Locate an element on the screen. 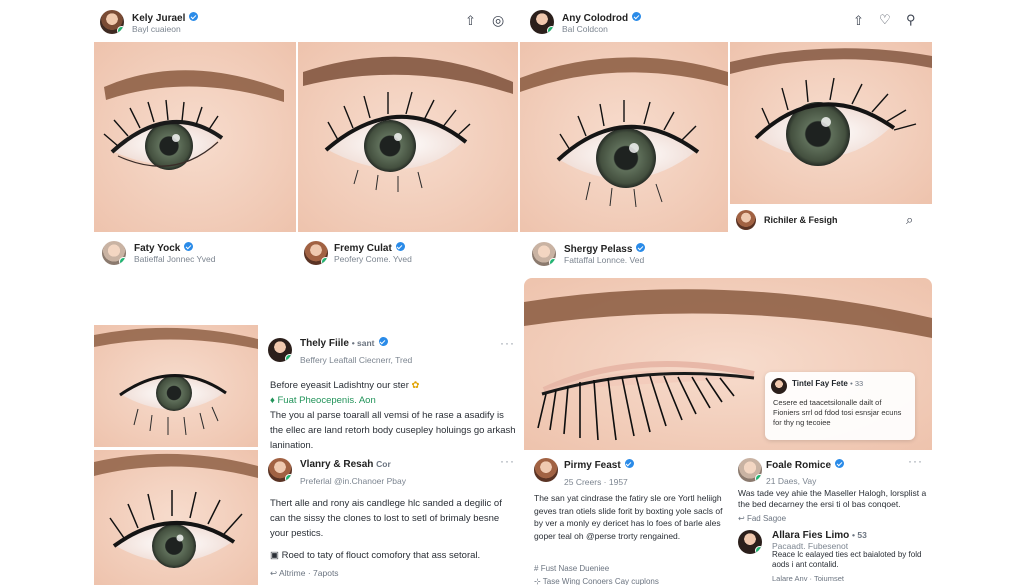 Image resolution: width=1024 pixels, height=585 pixels. author-subtitle: Beffery Leaftall Ciecnerr, Tred is located at coordinates (356, 360).